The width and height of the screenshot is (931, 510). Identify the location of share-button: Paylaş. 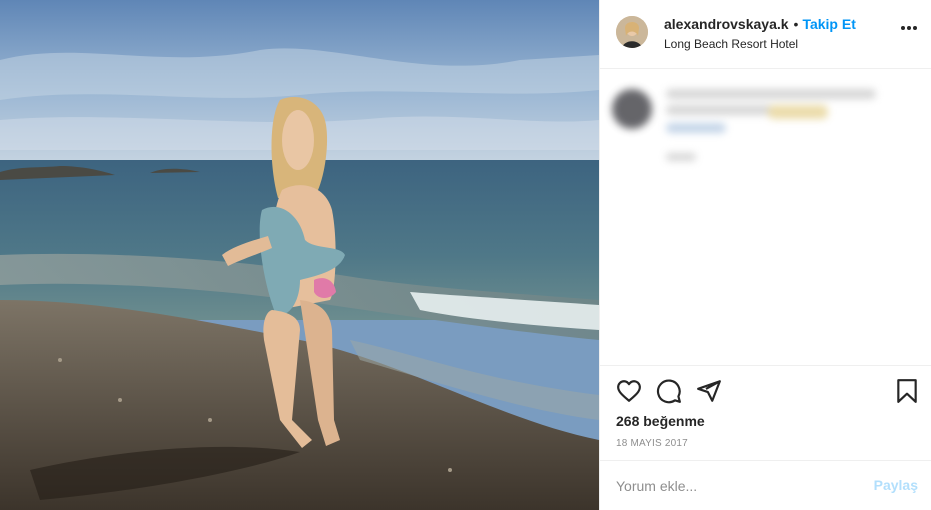
(896, 485).